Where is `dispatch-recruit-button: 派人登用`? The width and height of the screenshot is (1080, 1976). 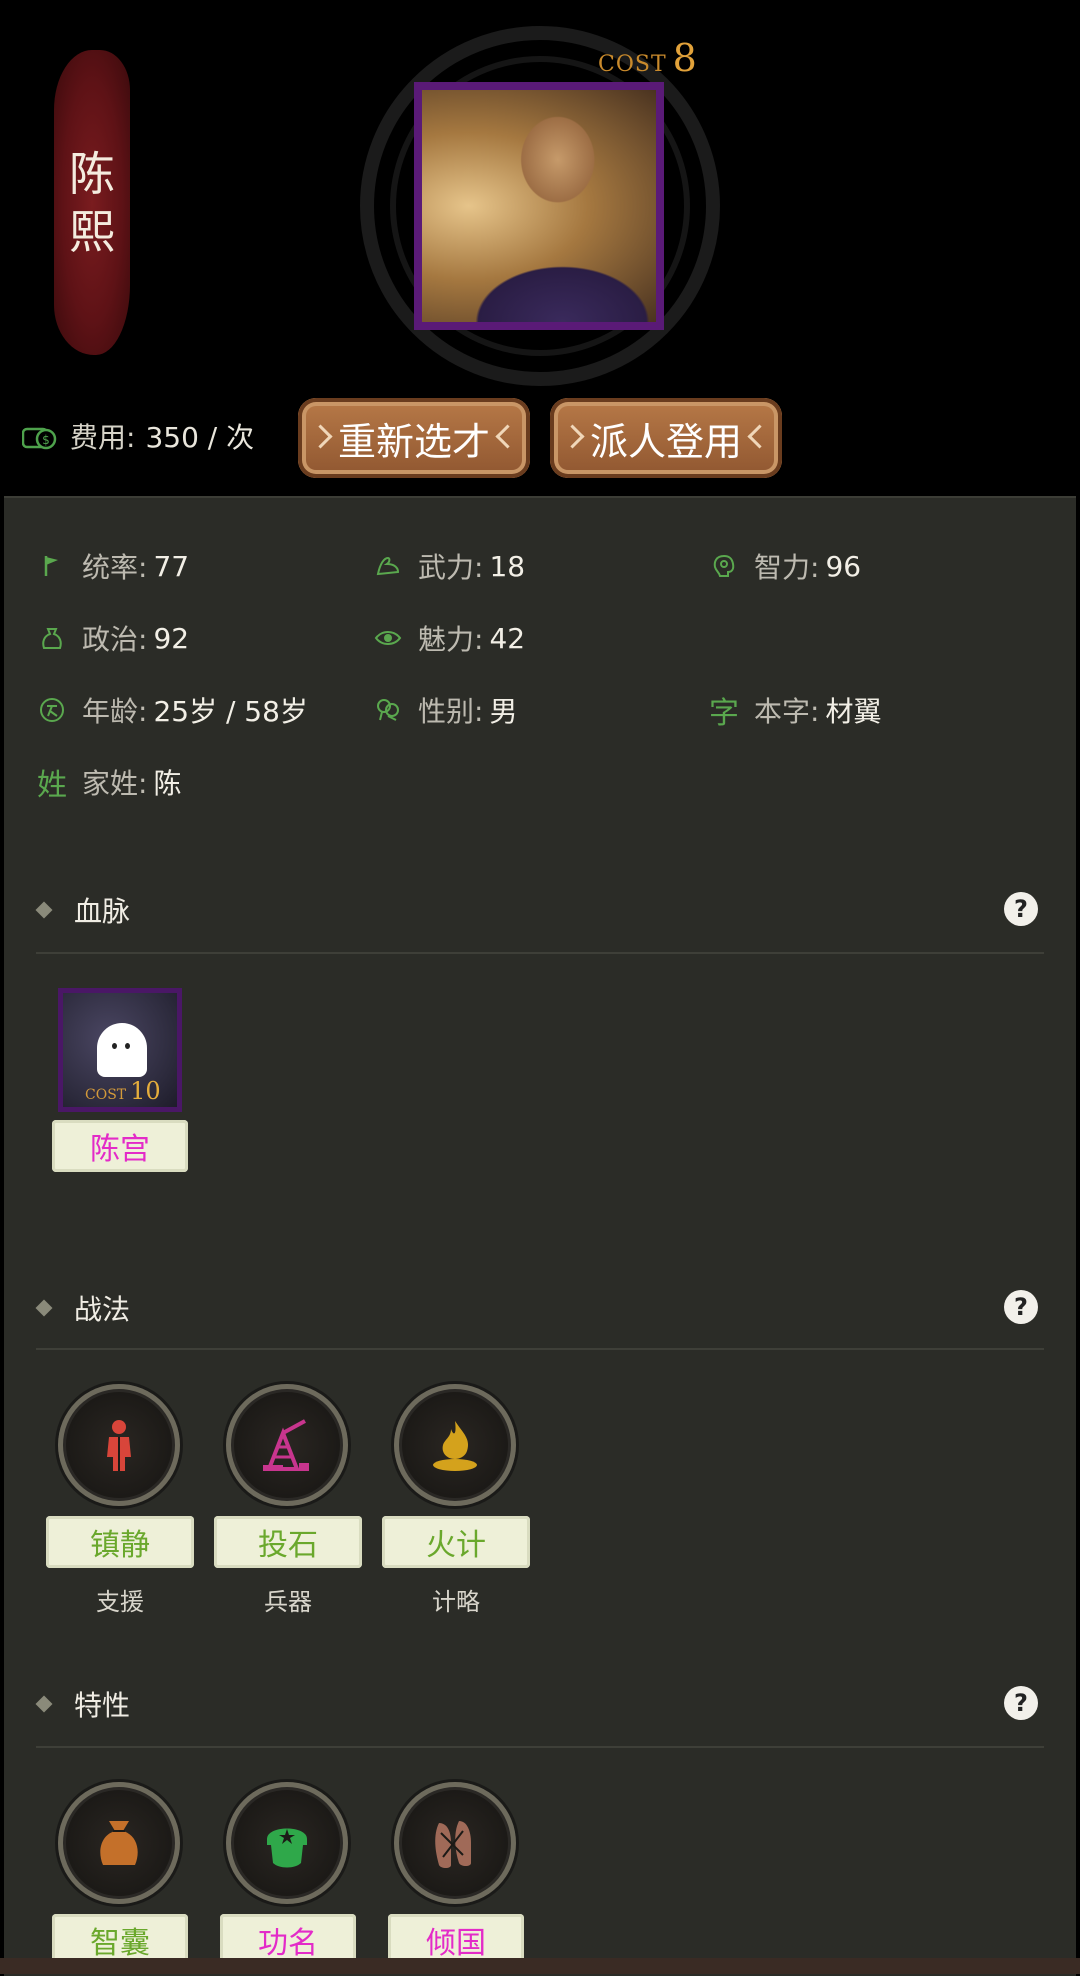
dispatch-recruit-button: 派人登用 is located at coordinates (666, 438).